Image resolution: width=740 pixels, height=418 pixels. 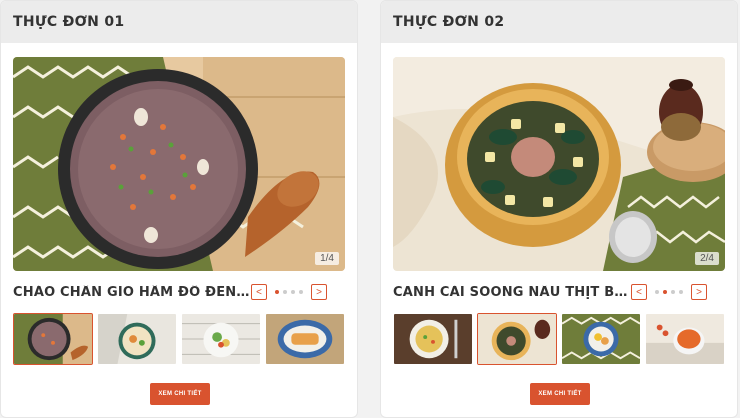 What do you see at coordinates (69, 22) in the screenshot?
I see `card-title: THỰC ĐƠN 01` at bounding box center [69, 22].